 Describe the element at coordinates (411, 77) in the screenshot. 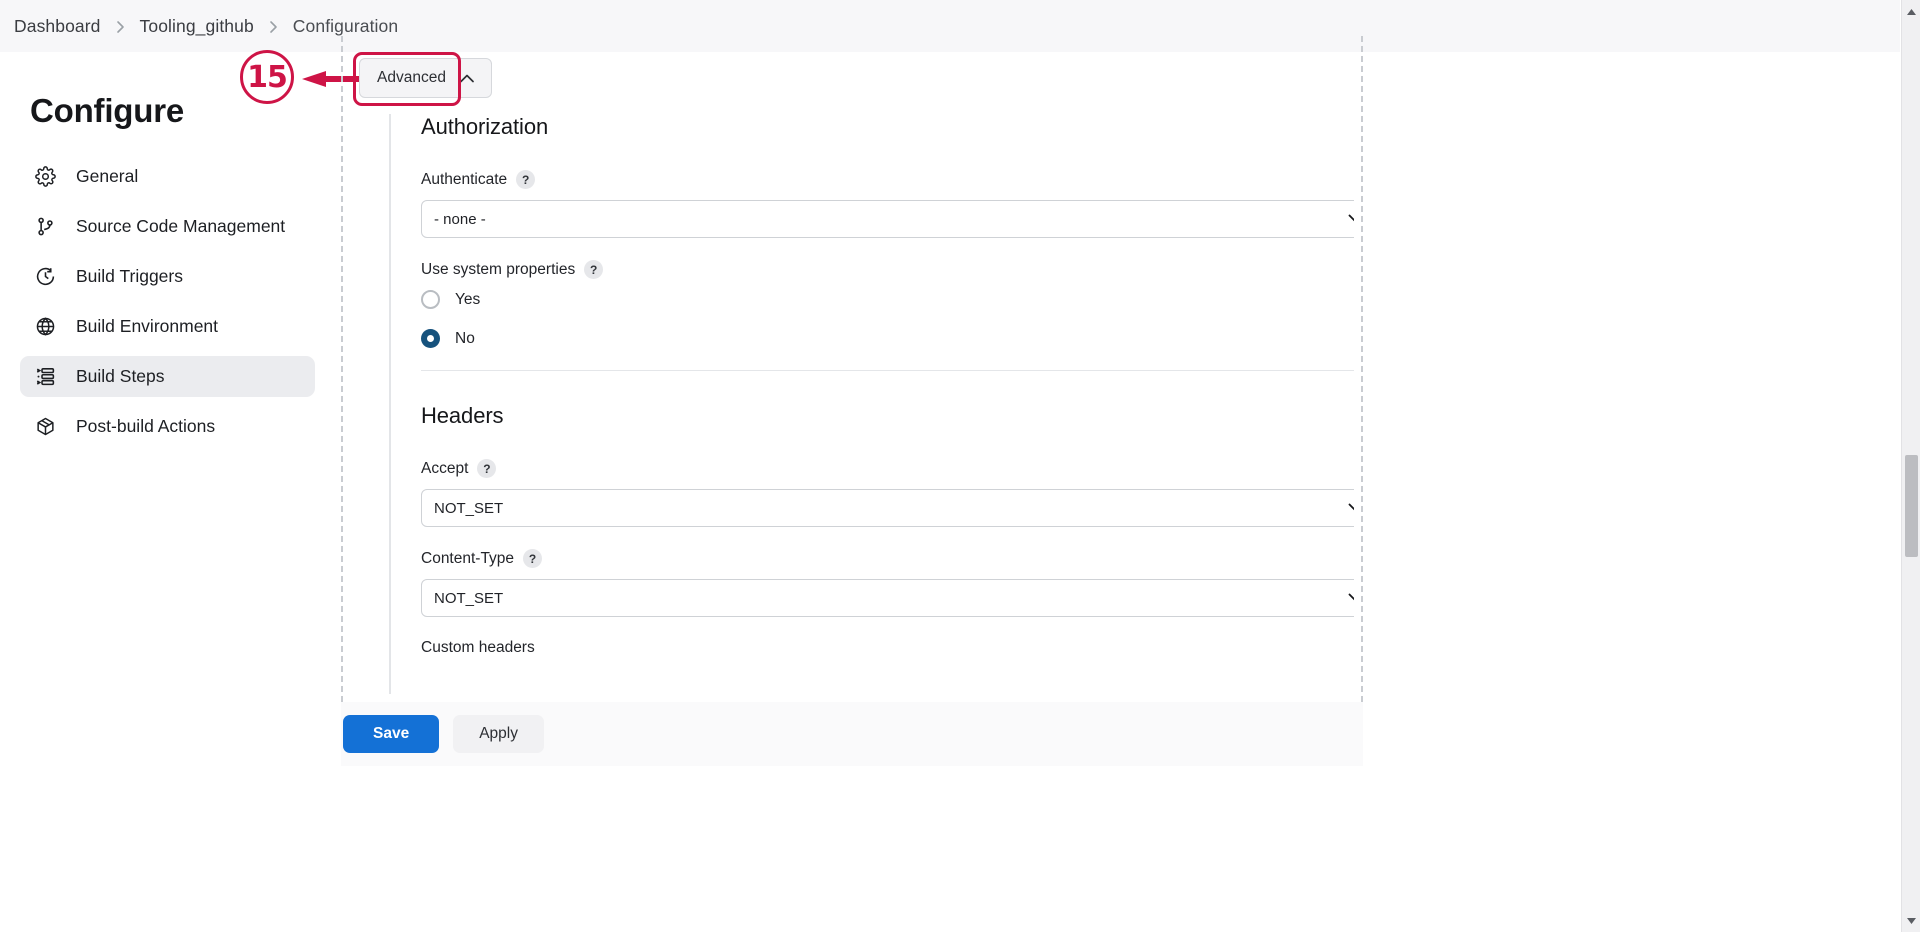

I see `advanced-button-label: Advanced` at that location.